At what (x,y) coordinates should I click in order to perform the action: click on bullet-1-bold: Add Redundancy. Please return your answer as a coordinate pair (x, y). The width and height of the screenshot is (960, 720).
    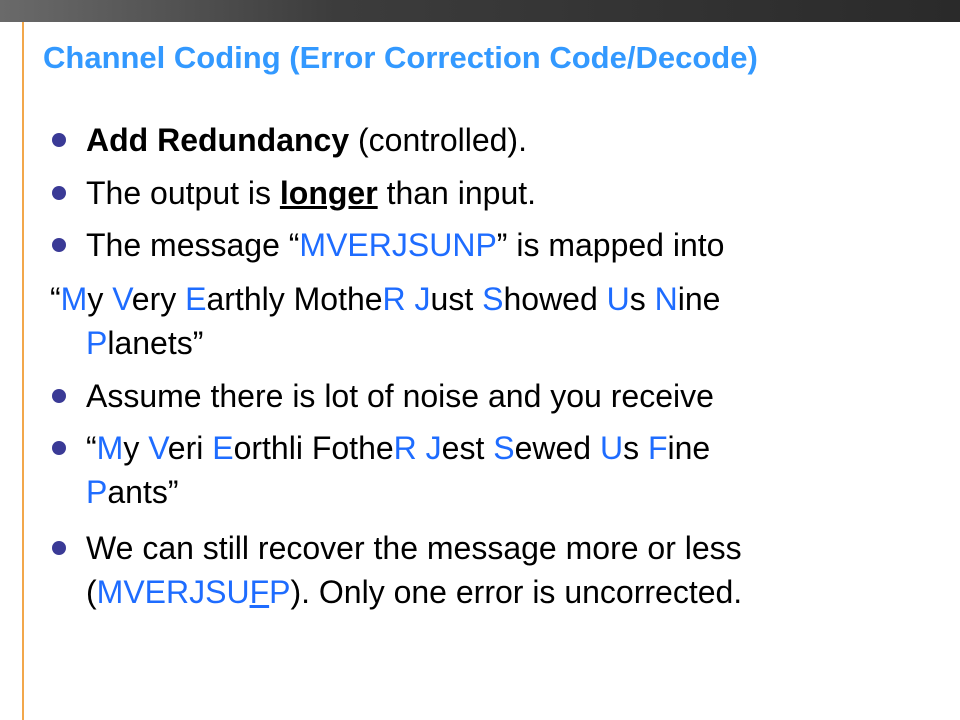
    Looking at the image, I should click on (218, 140).